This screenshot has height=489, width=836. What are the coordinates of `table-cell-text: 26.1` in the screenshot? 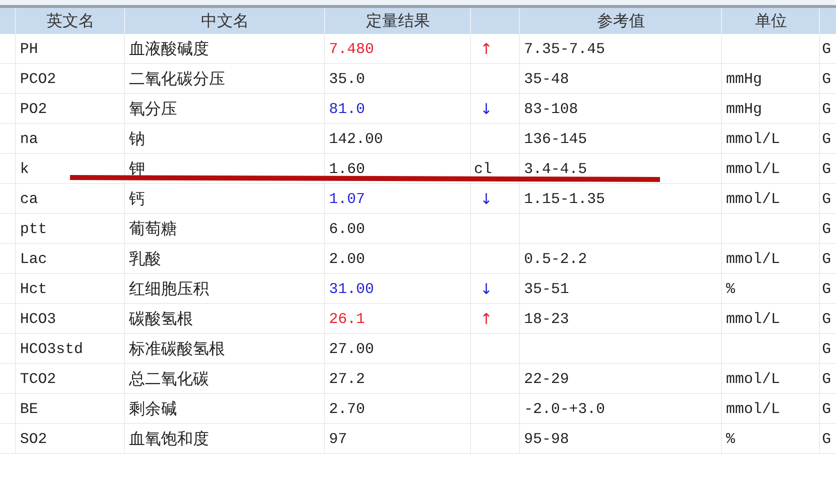 It's located at (347, 320).